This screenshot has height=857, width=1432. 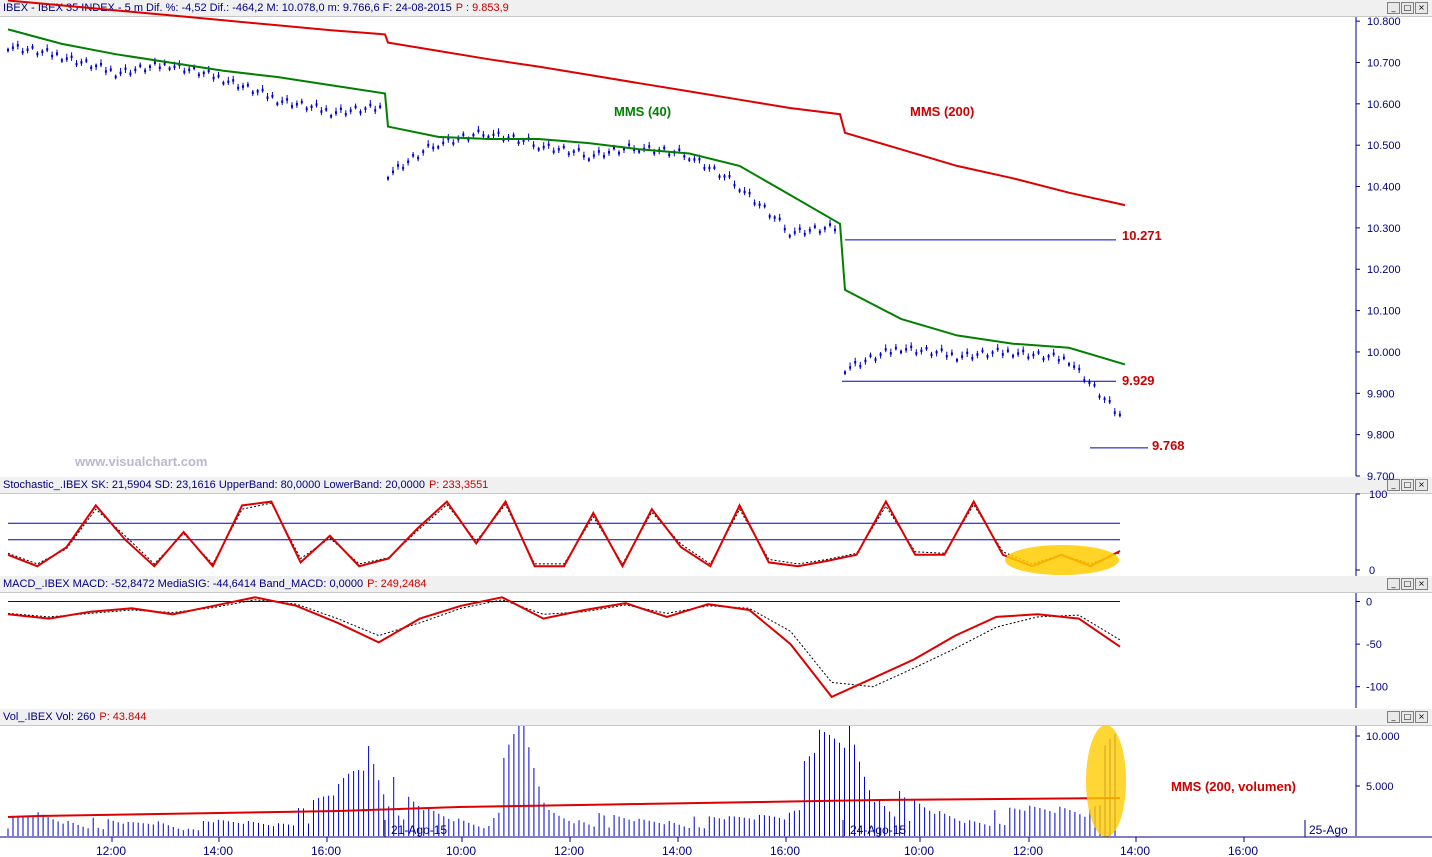 I want to click on volume-highlight-ellipse, so click(x=1106, y=781).